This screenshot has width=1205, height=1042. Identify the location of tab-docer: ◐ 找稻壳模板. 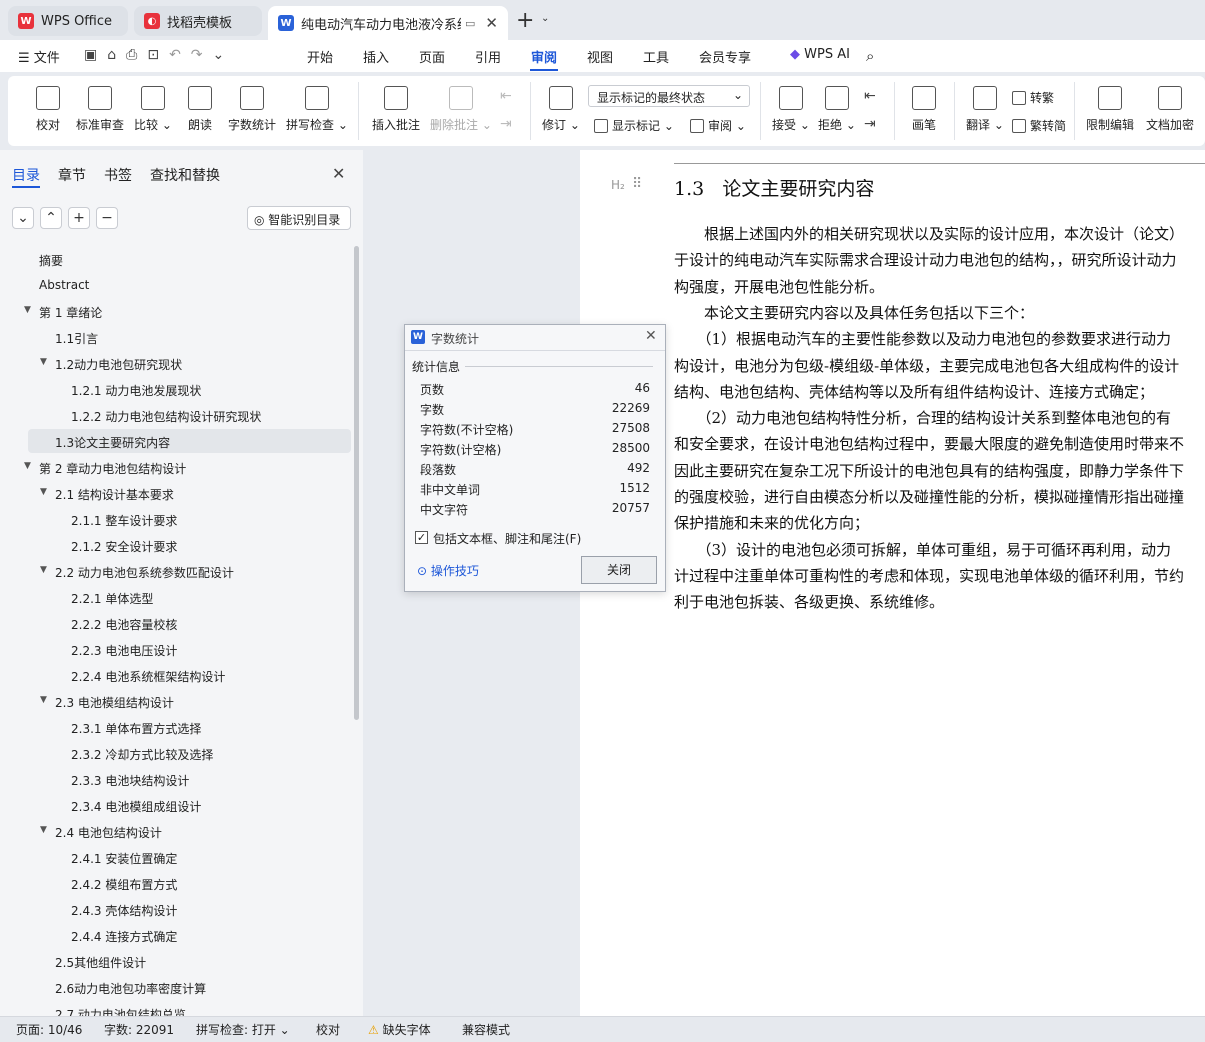
(198, 21).